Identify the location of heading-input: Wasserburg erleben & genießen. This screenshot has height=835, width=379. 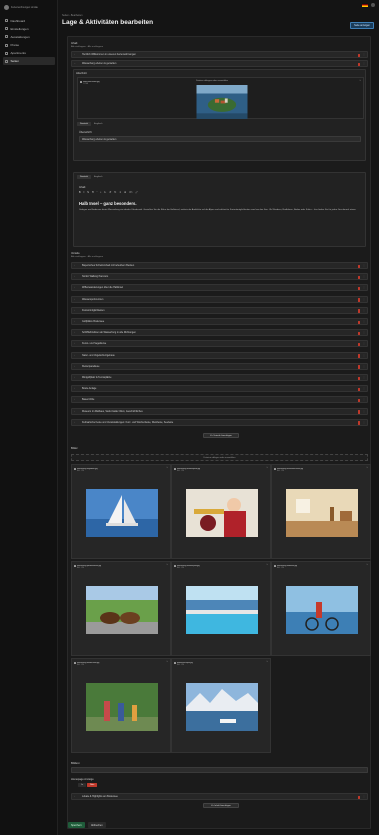
(220, 139).